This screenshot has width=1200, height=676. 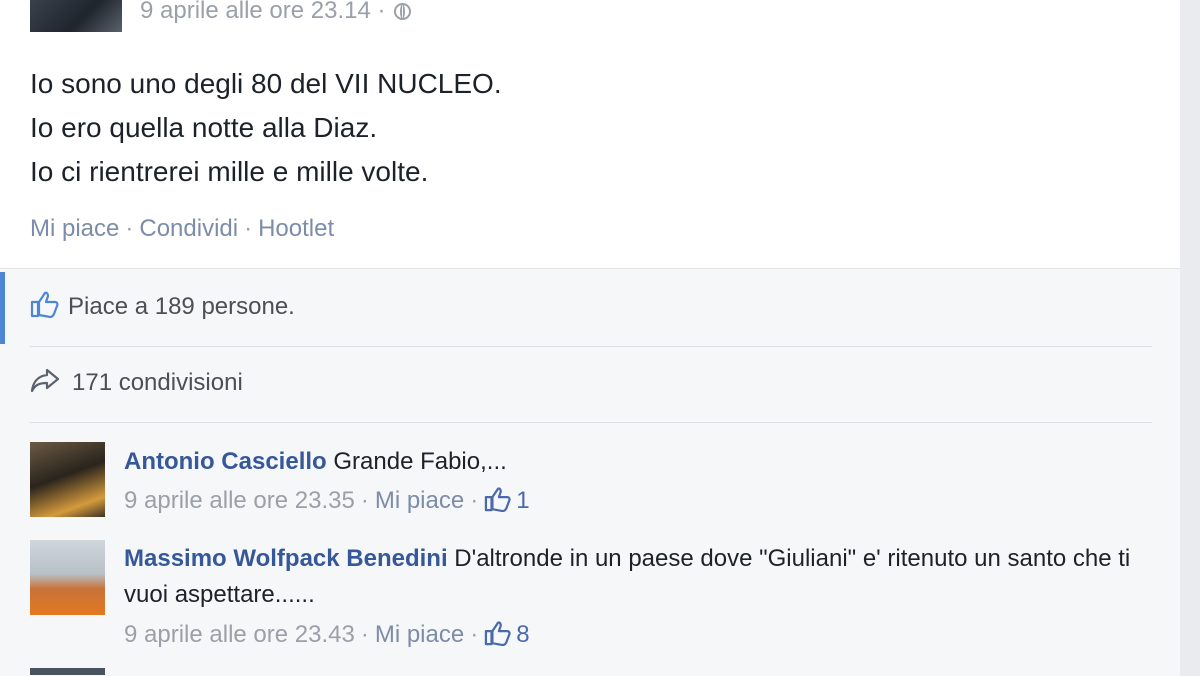 What do you see at coordinates (204, 127) in the screenshot?
I see `post-text-line: Io ero quella notte alla Diaz.` at bounding box center [204, 127].